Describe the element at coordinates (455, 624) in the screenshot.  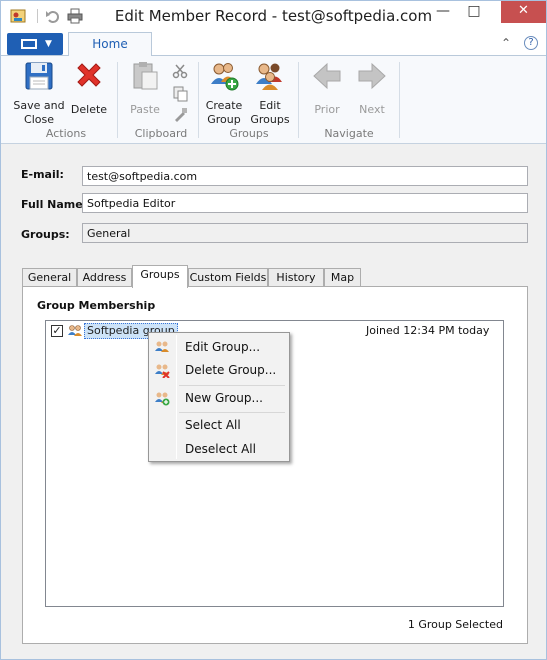
I see `selection-status: 1 Group Selected` at that location.